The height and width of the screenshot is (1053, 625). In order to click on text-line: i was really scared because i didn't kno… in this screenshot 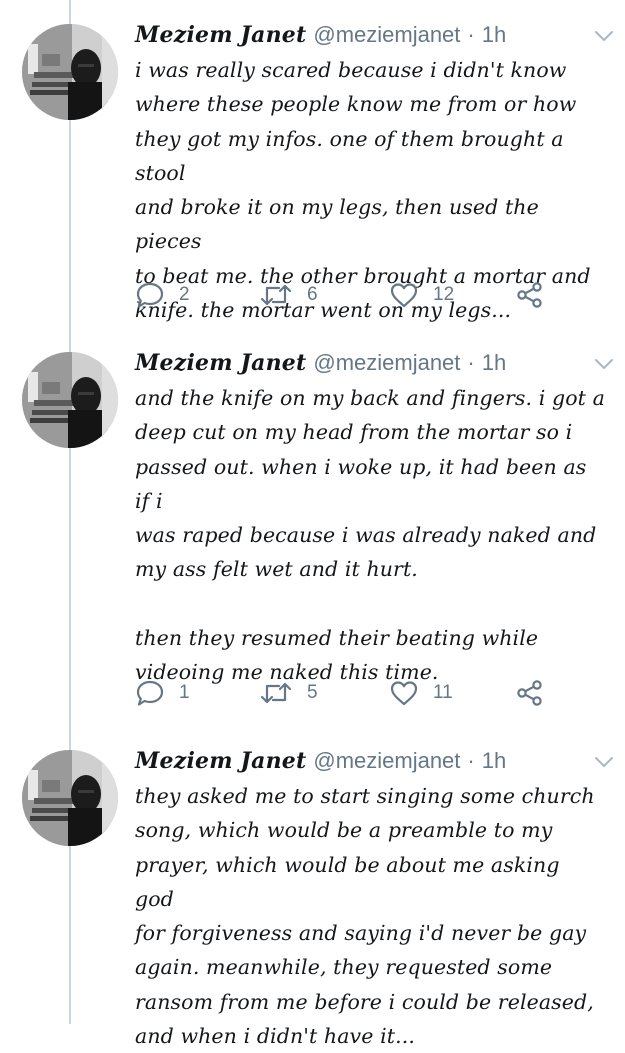, I will do `click(351, 70)`.